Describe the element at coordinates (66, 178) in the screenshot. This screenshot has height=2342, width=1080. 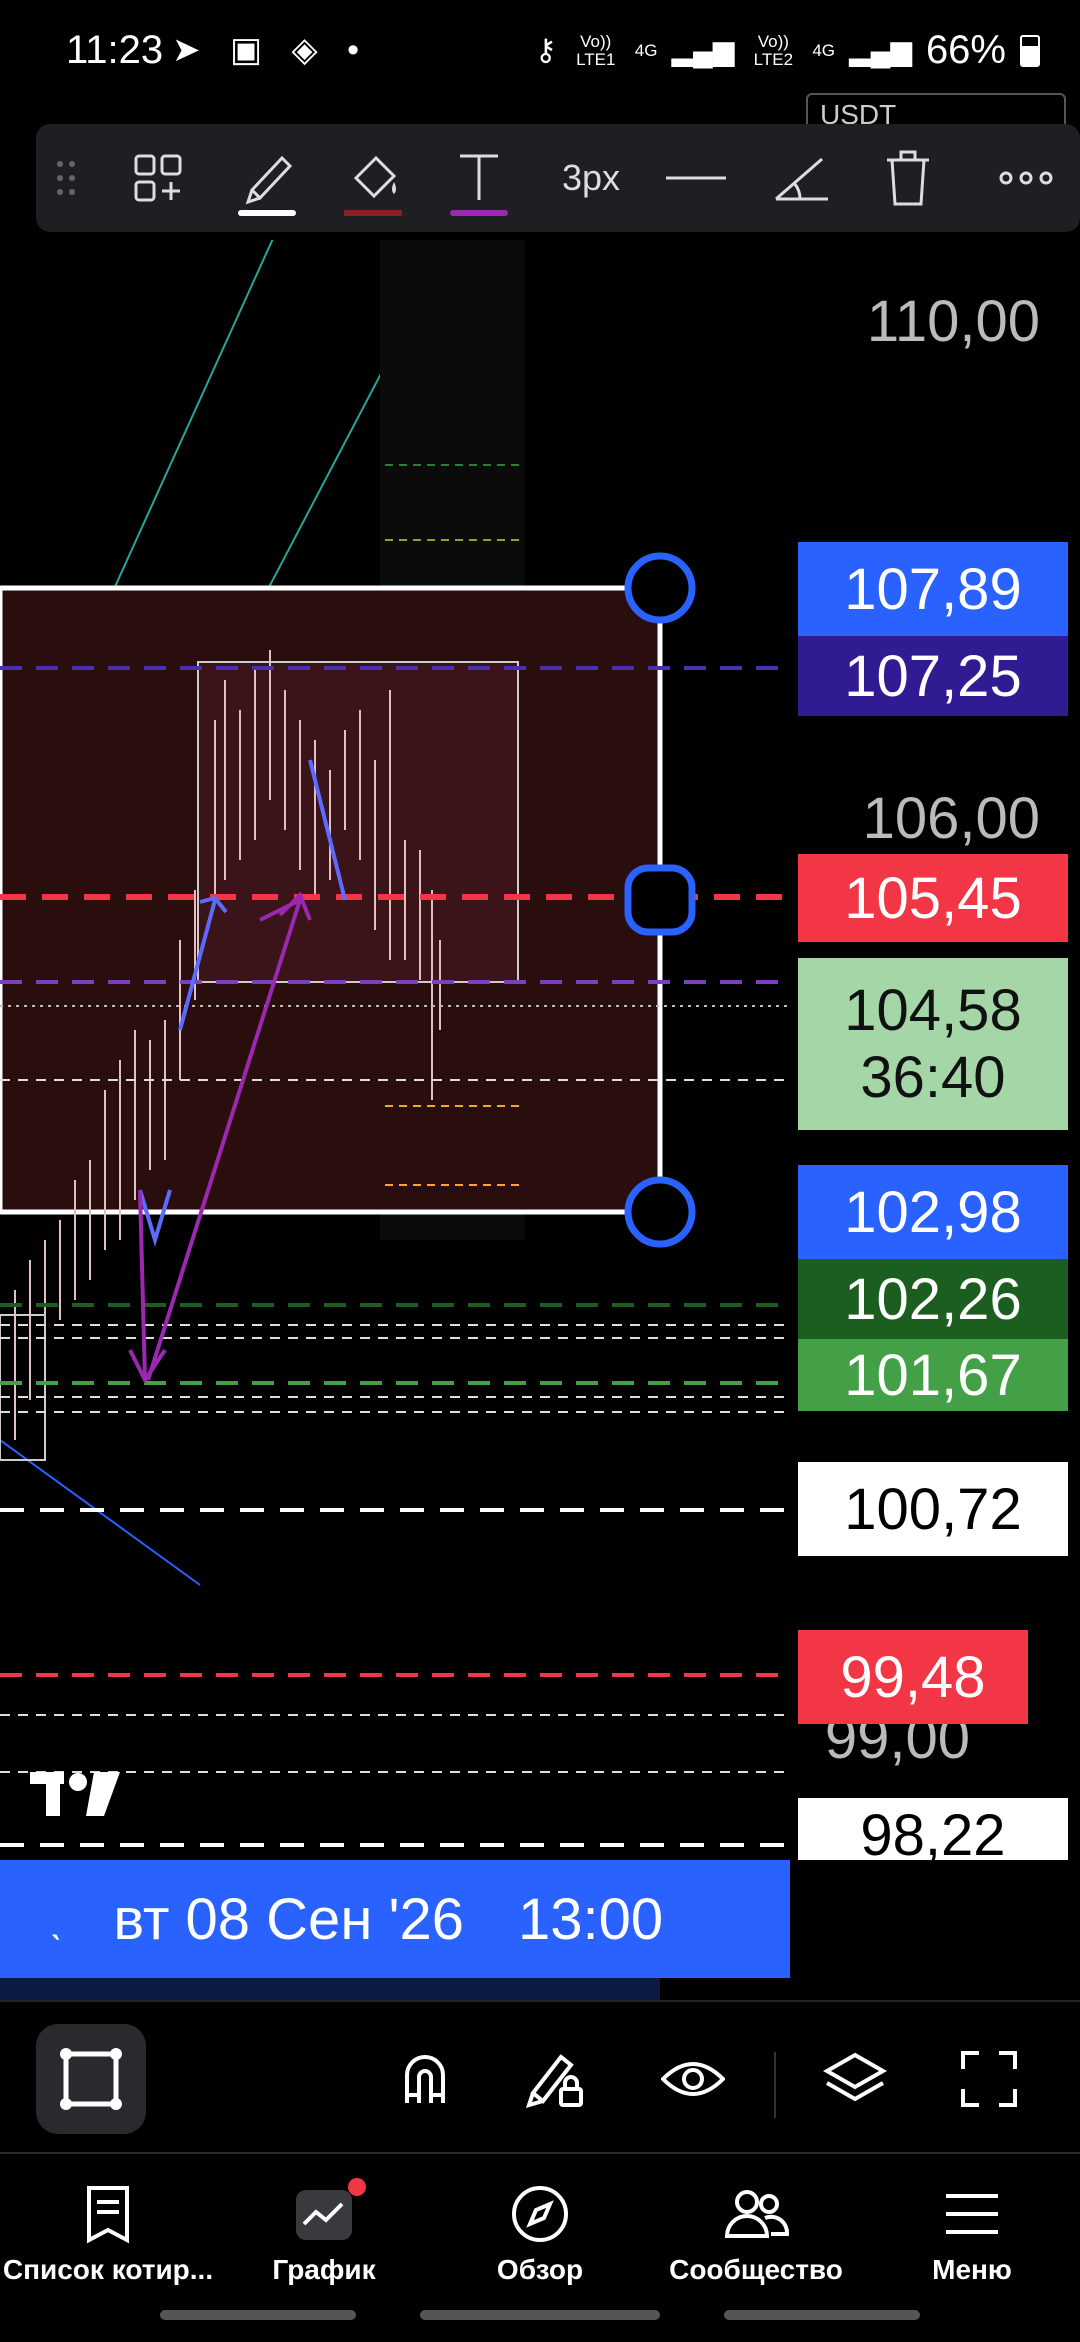
I see `drag-handle-icon` at that location.